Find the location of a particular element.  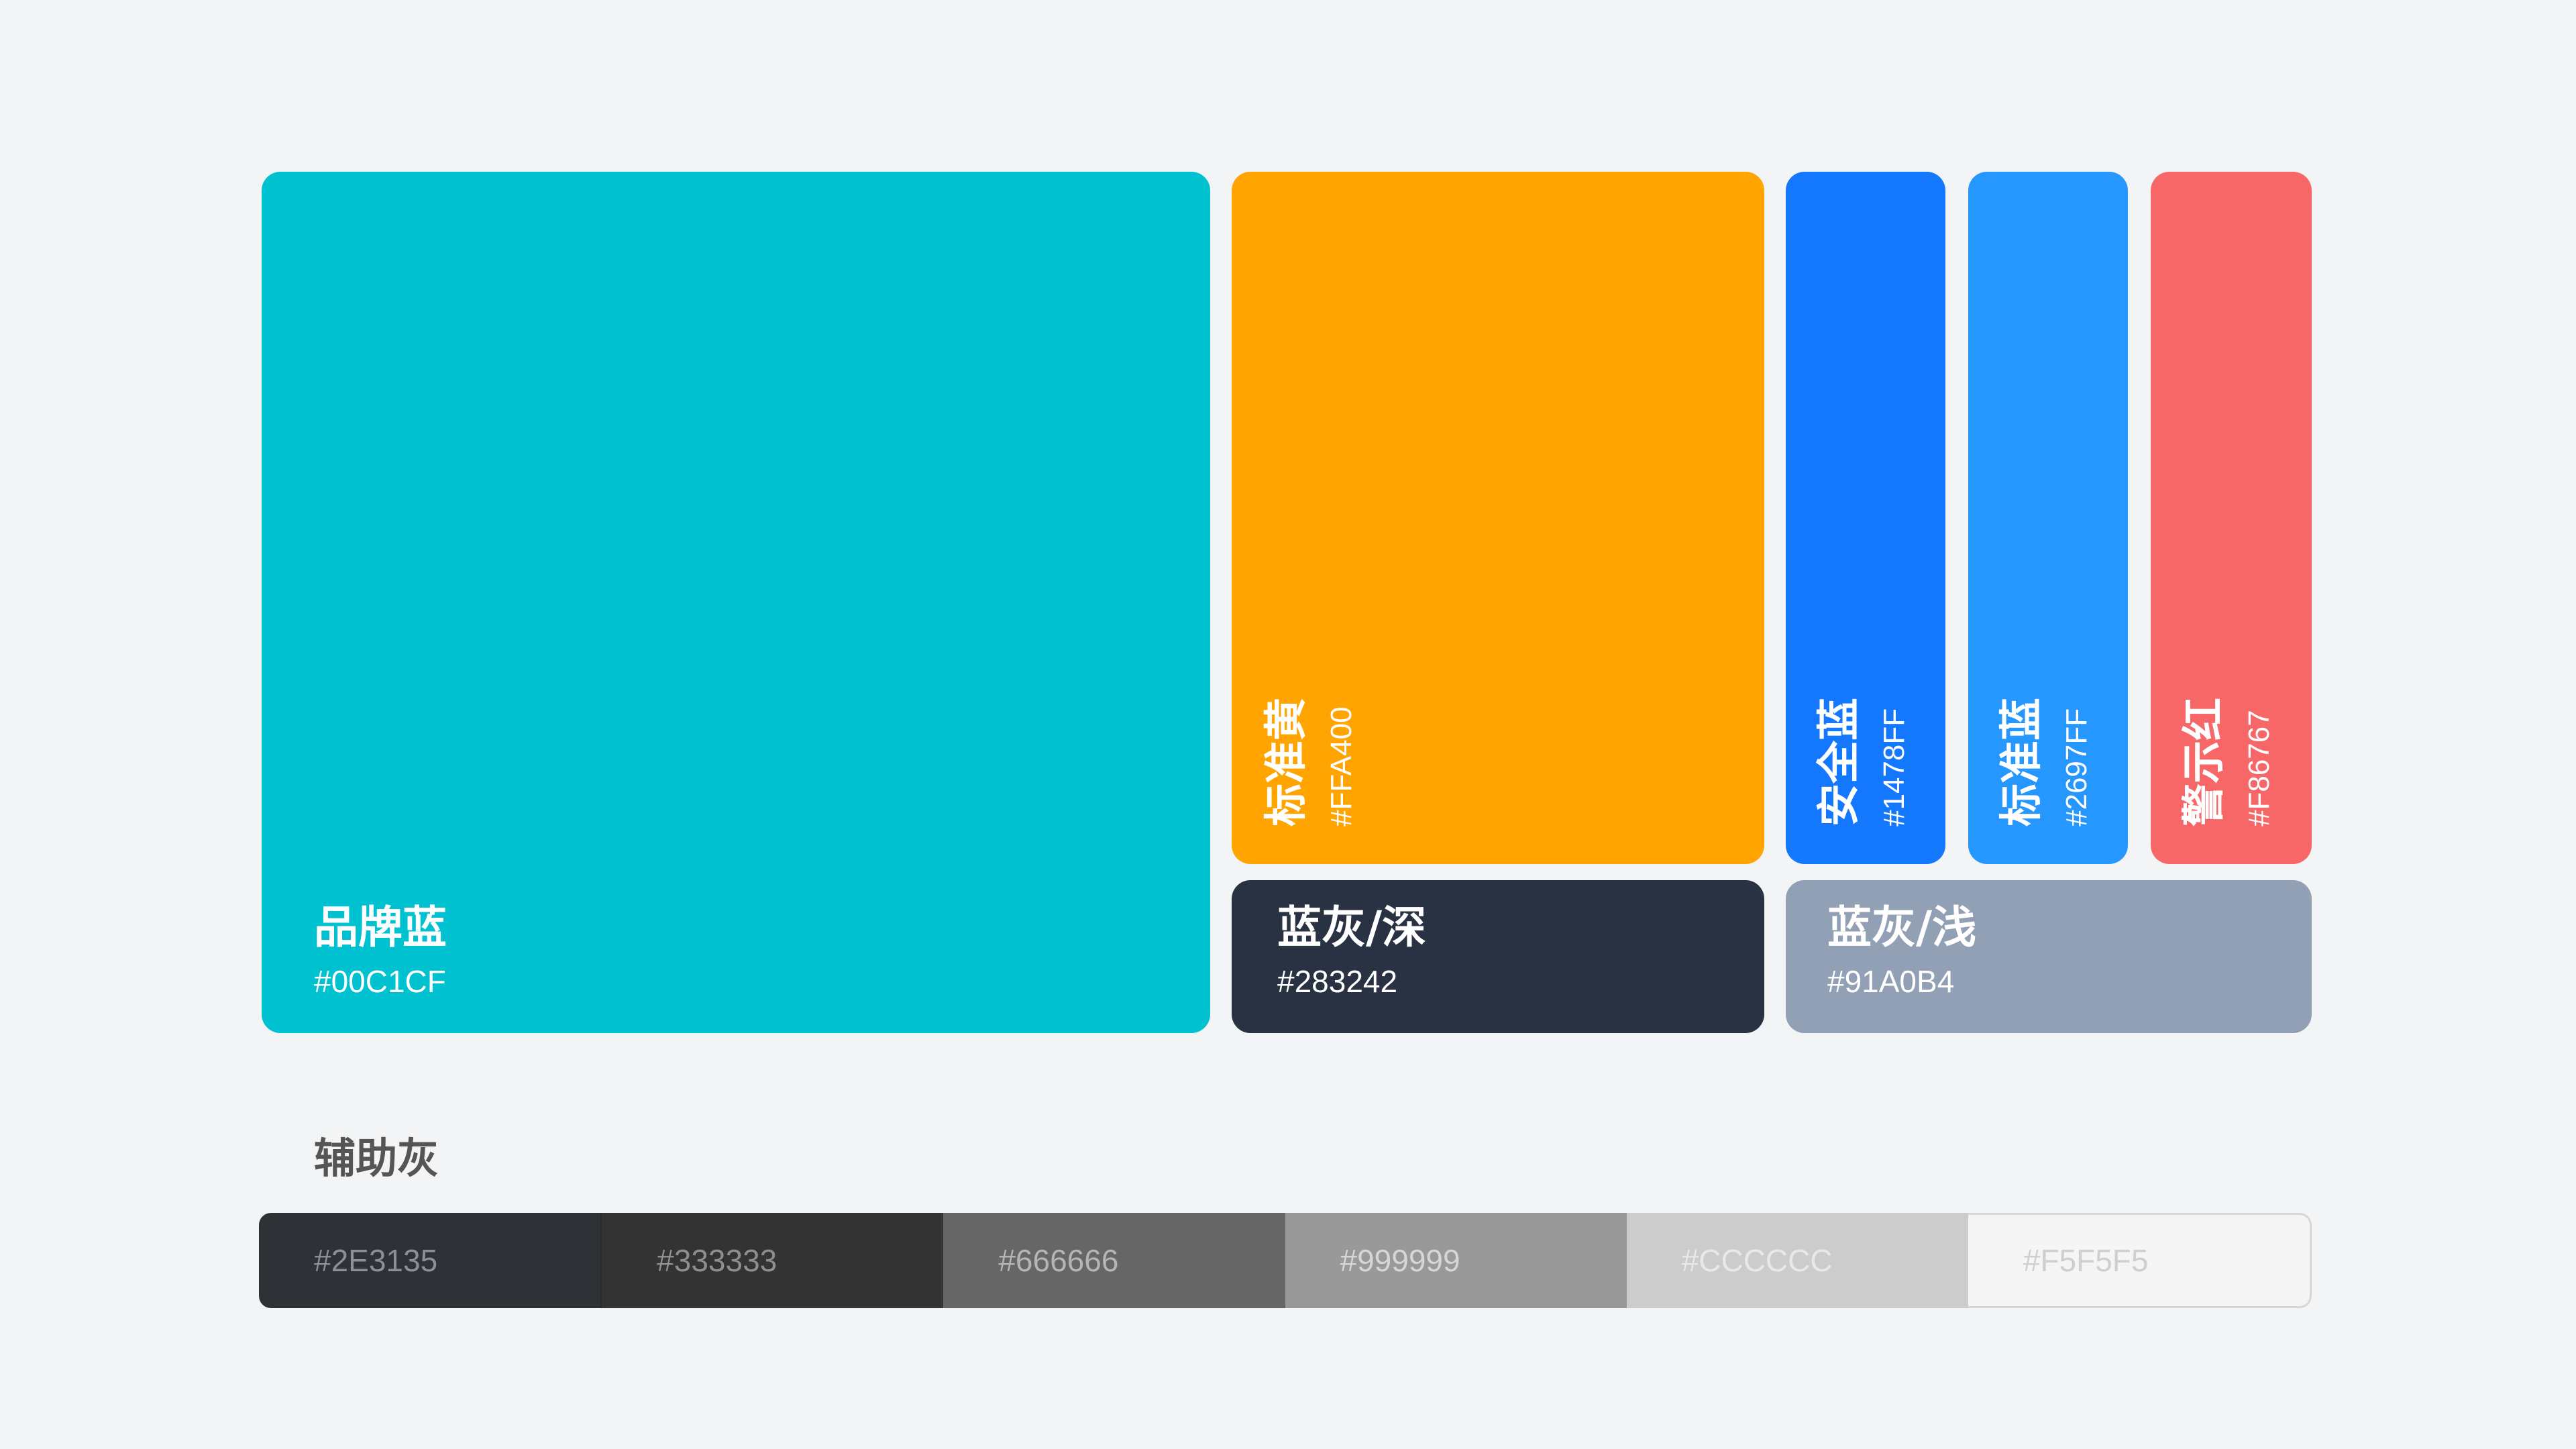

swatch-name: 警示红 is located at coordinates (2204, 762).